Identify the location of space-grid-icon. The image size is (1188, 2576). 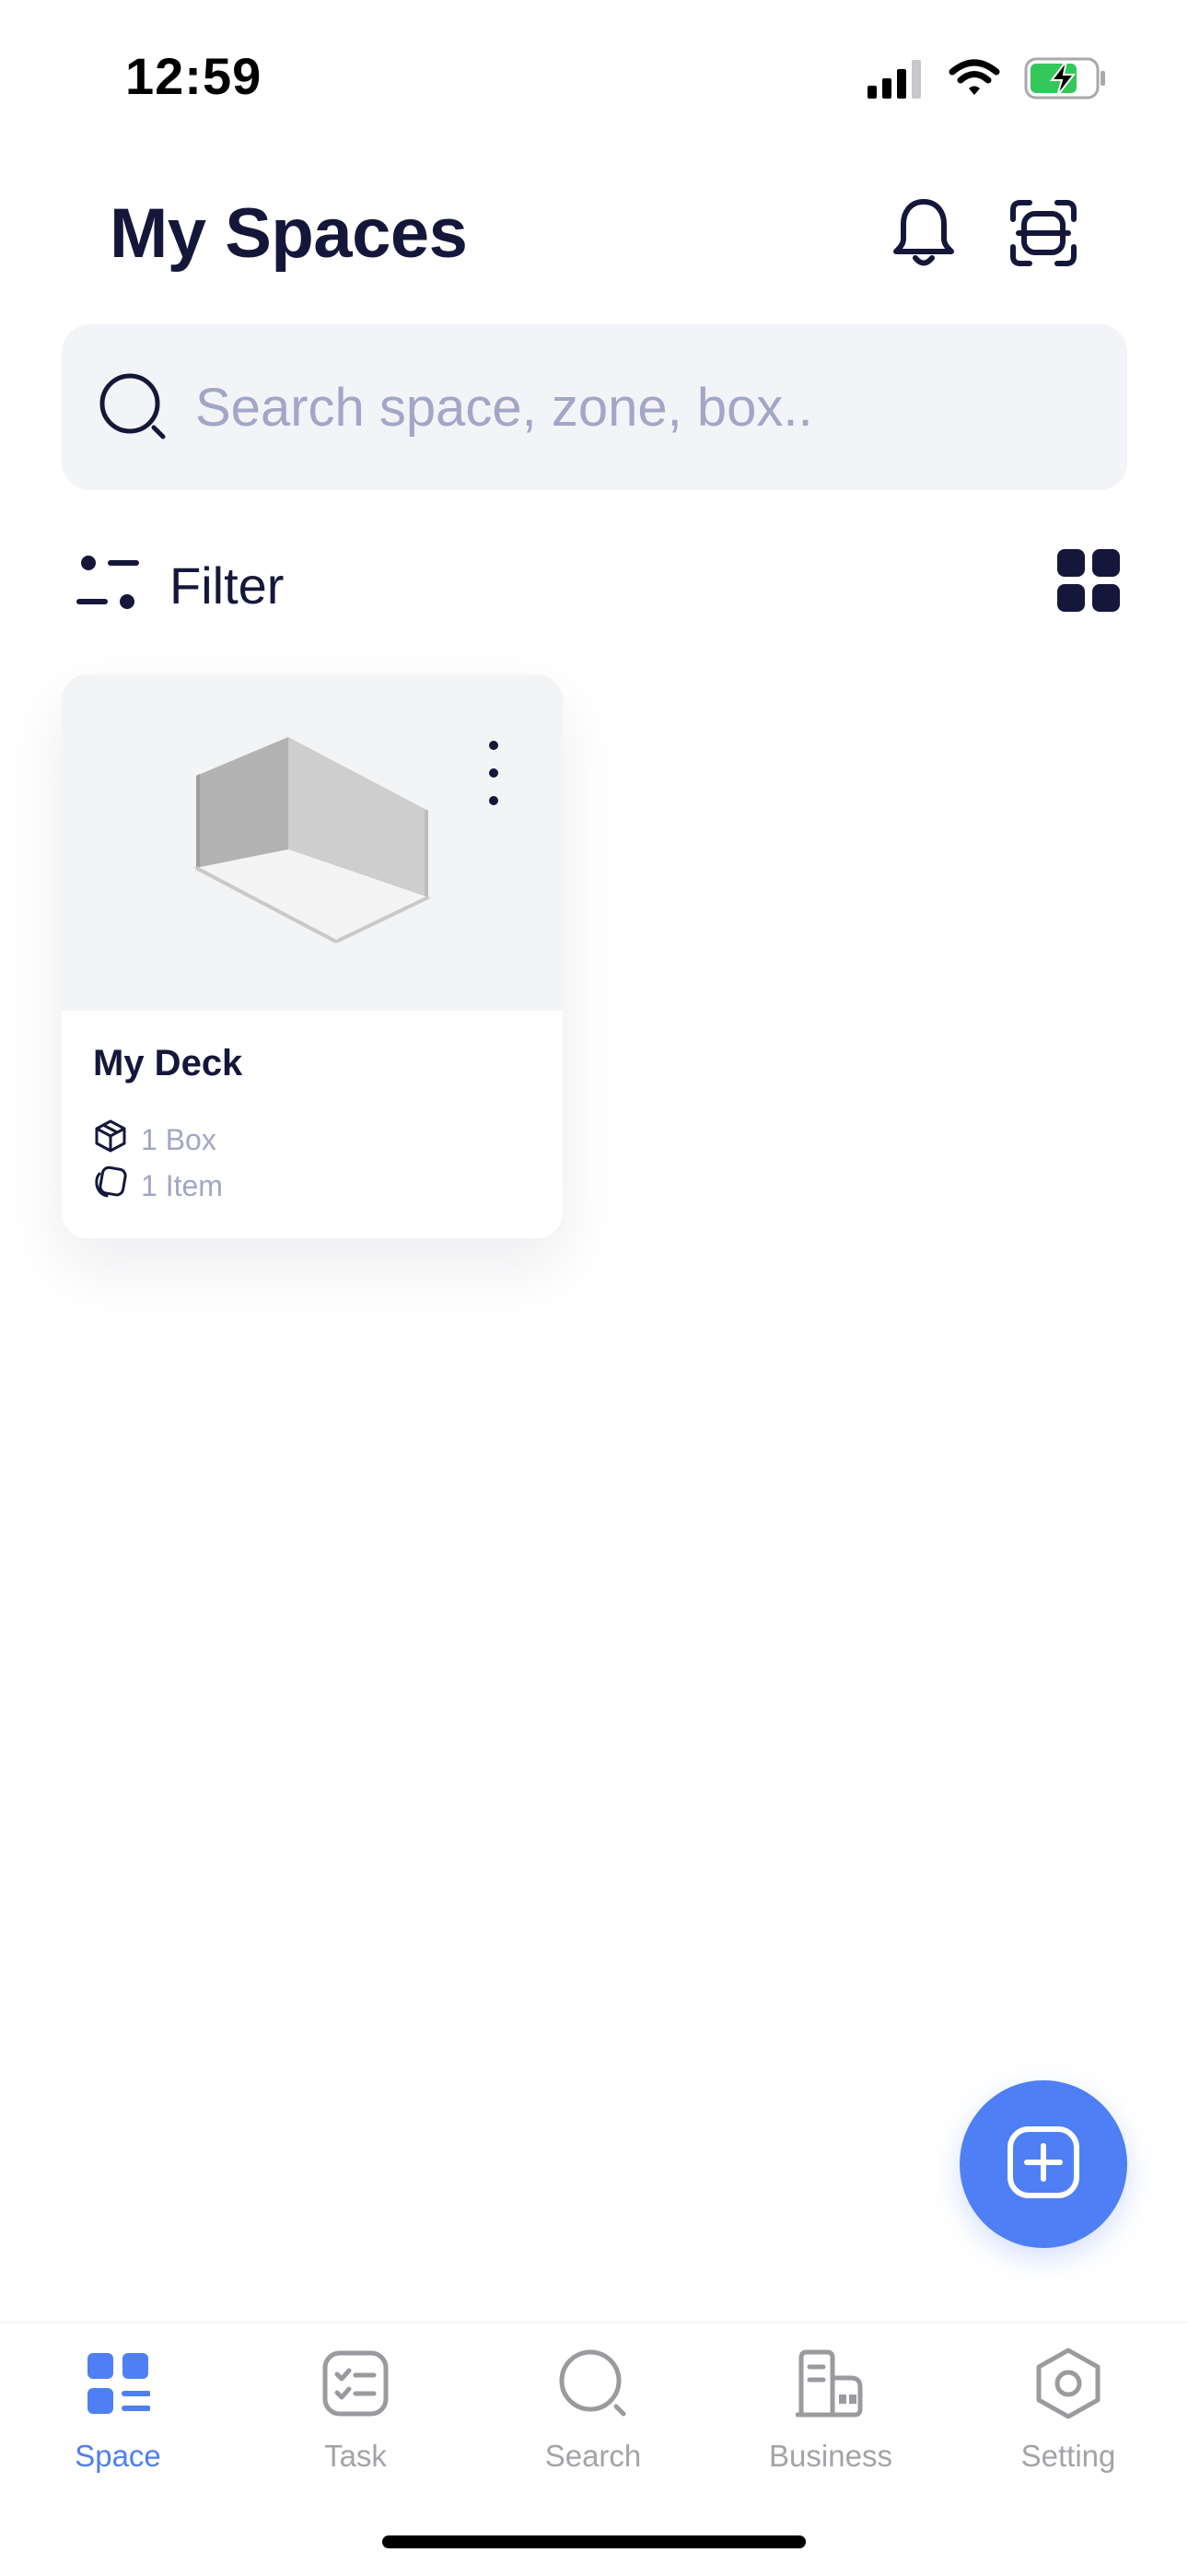
(118, 2383).